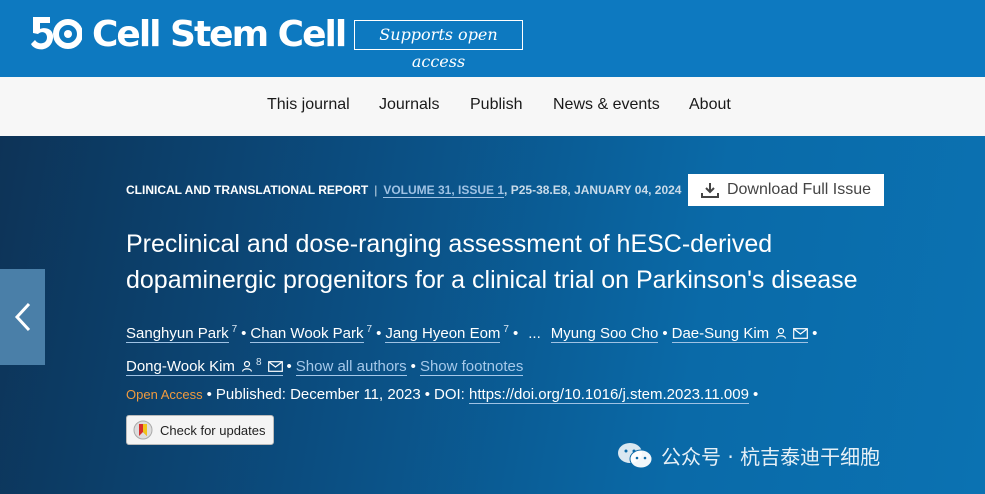  I want to click on author-link: Dong-Wook Kim 8, so click(204, 366).